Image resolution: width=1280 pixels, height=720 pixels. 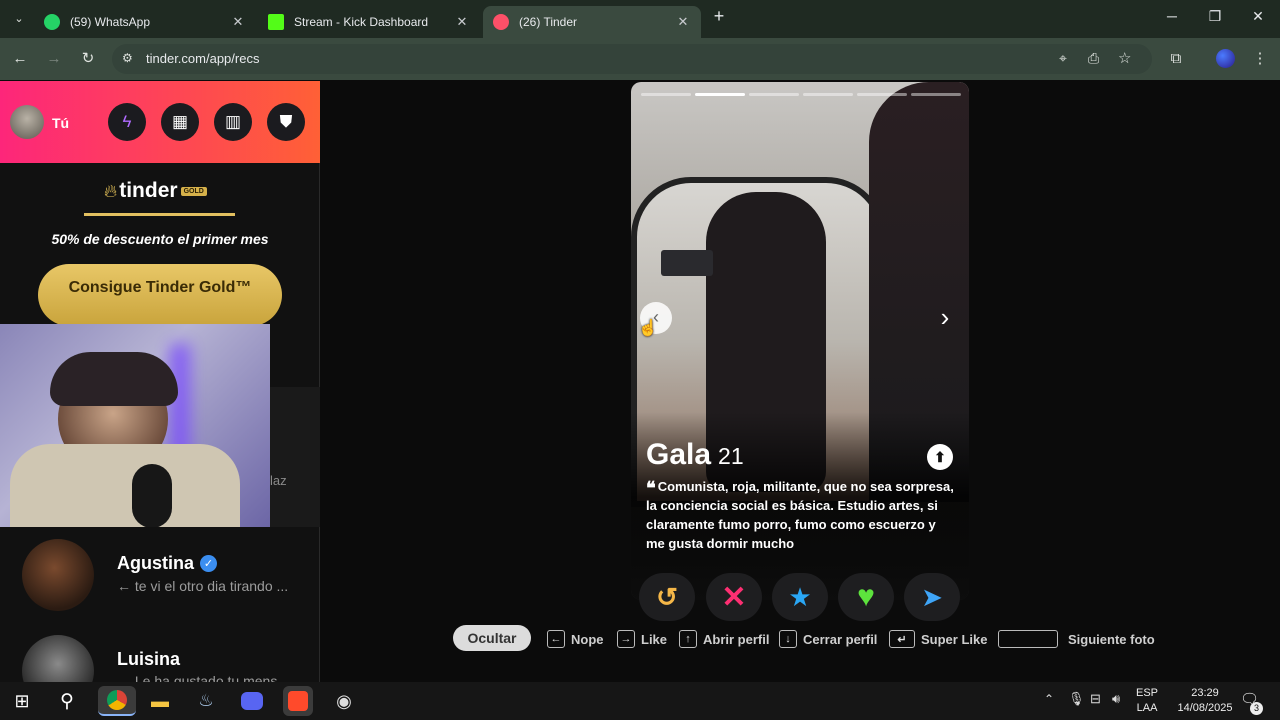 What do you see at coordinates (156, 563) in the screenshot?
I see `match-name: Agustina` at bounding box center [156, 563].